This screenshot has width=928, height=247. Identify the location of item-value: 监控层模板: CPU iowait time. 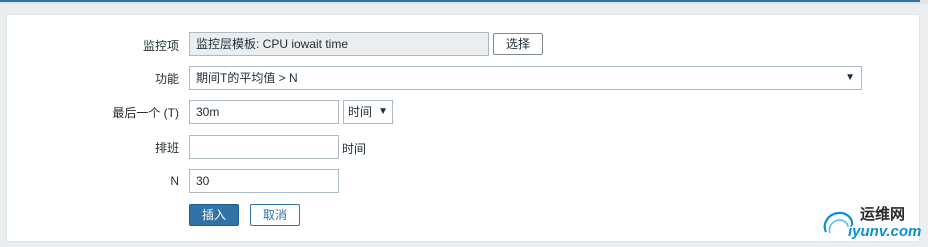
(272, 44).